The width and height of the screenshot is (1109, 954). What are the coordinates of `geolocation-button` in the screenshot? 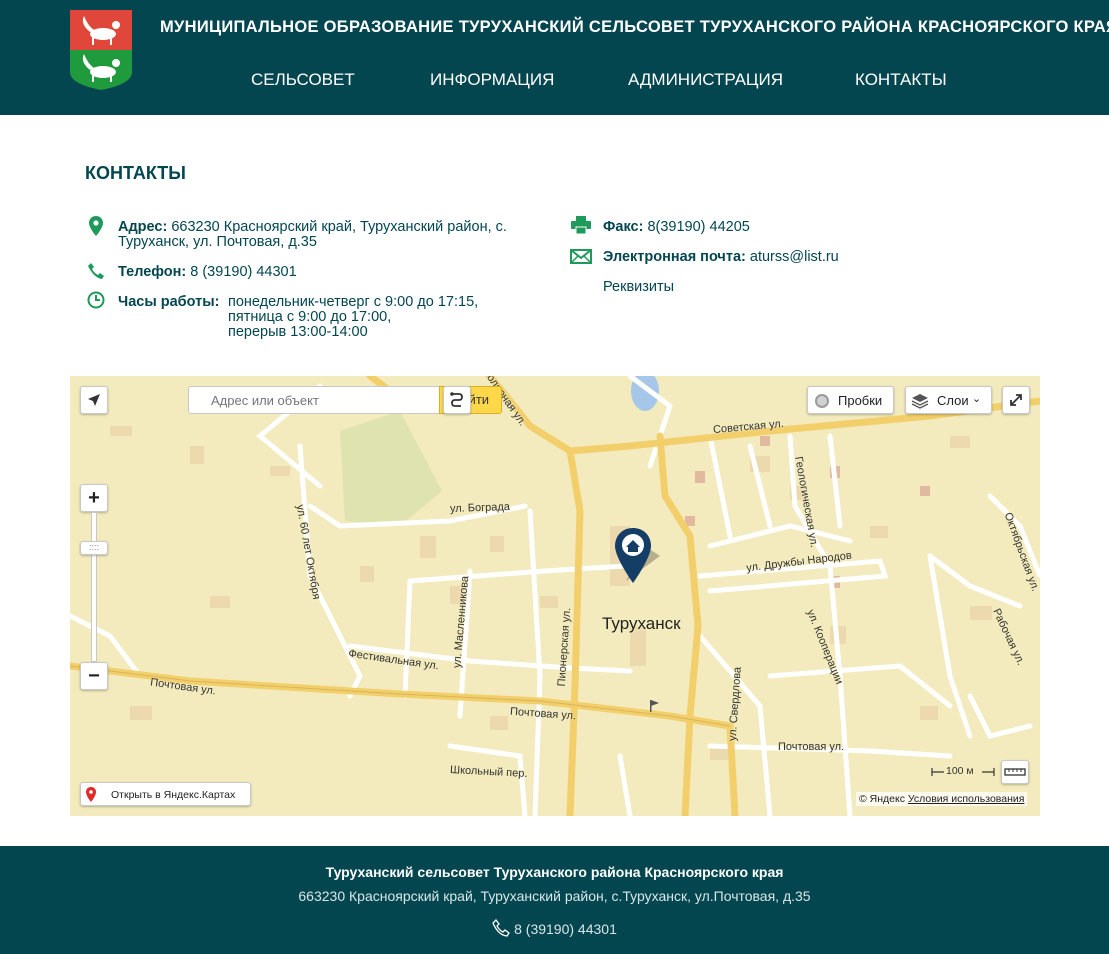 It's located at (94, 400).